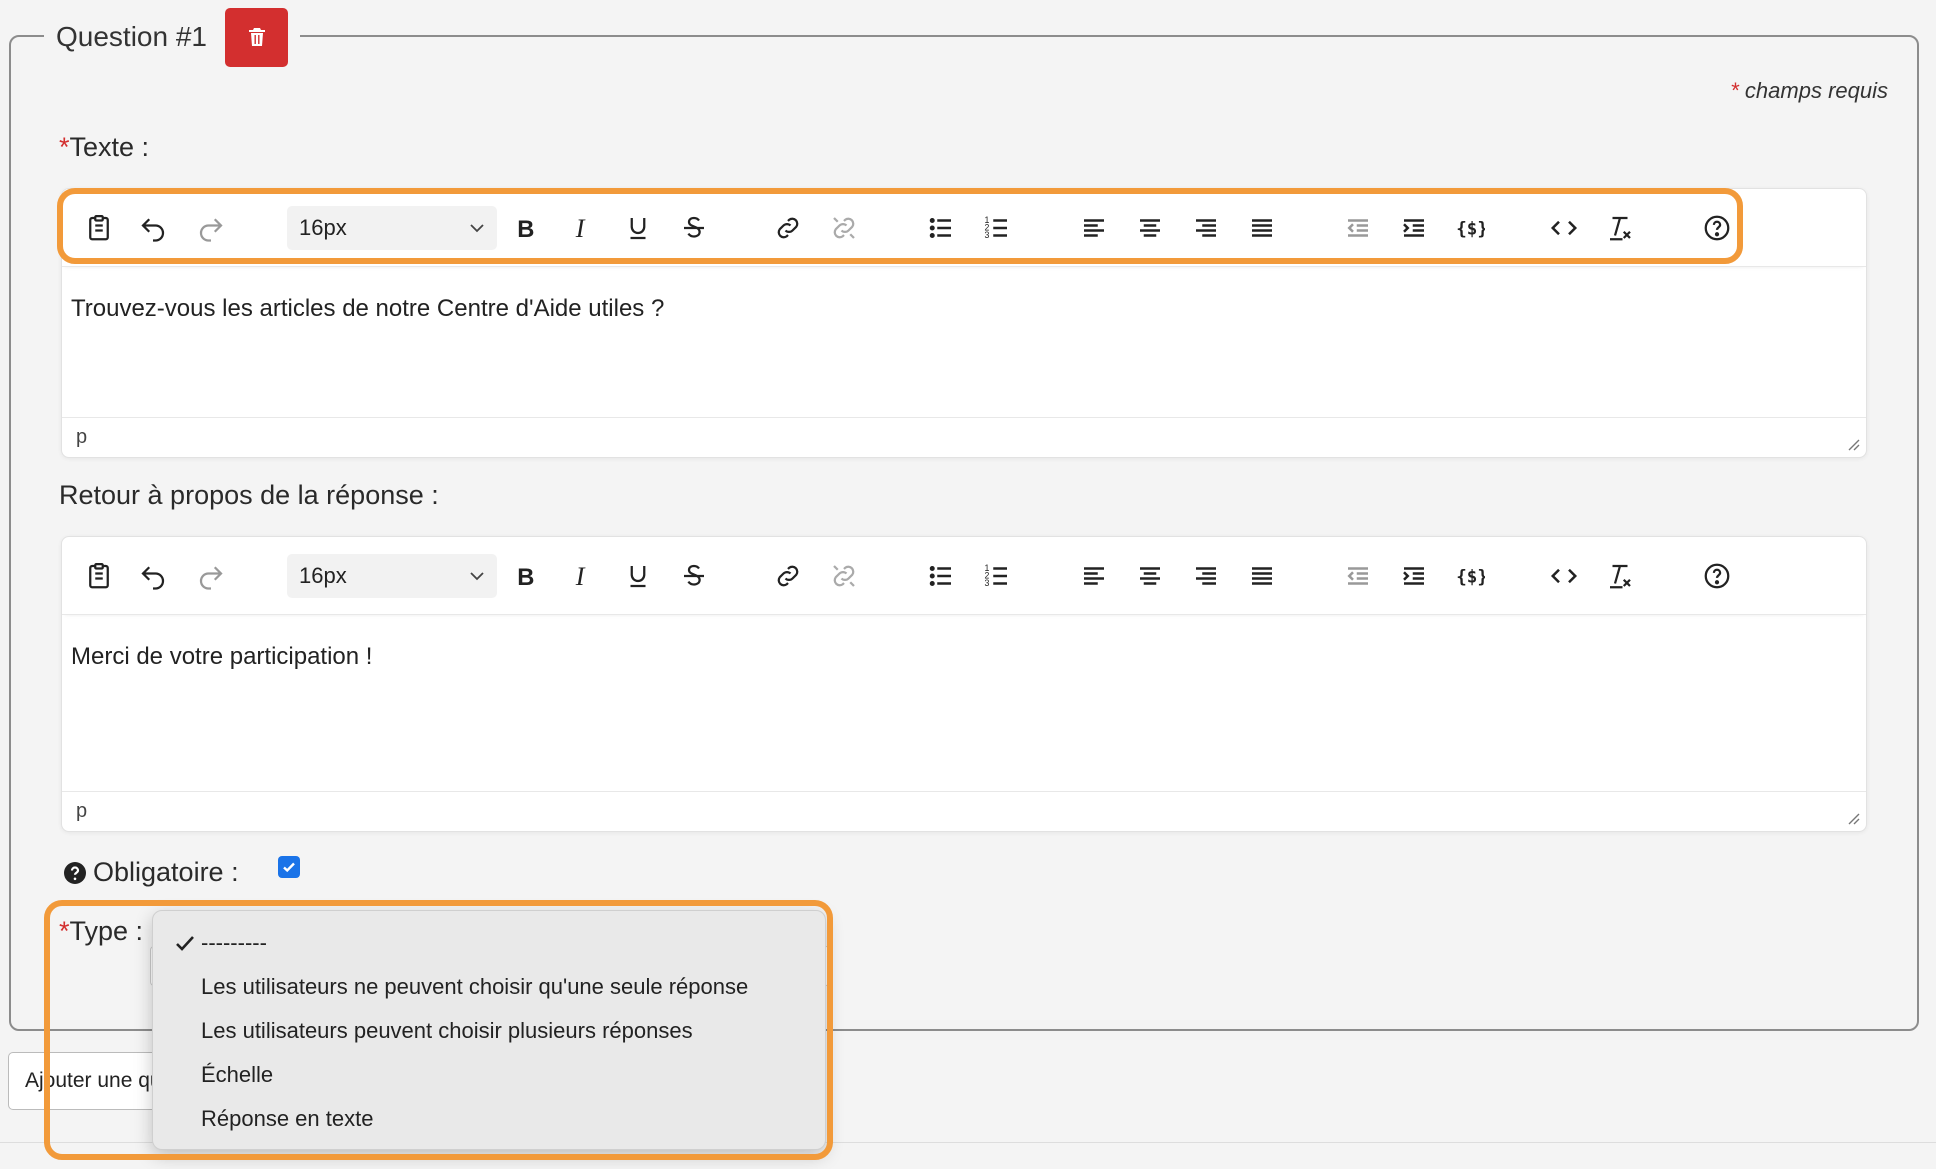 The width and height of the screenshot is (1936, 1169). I want to click on type-option-text-answer: Réponse en texte, so click(489, 1119).